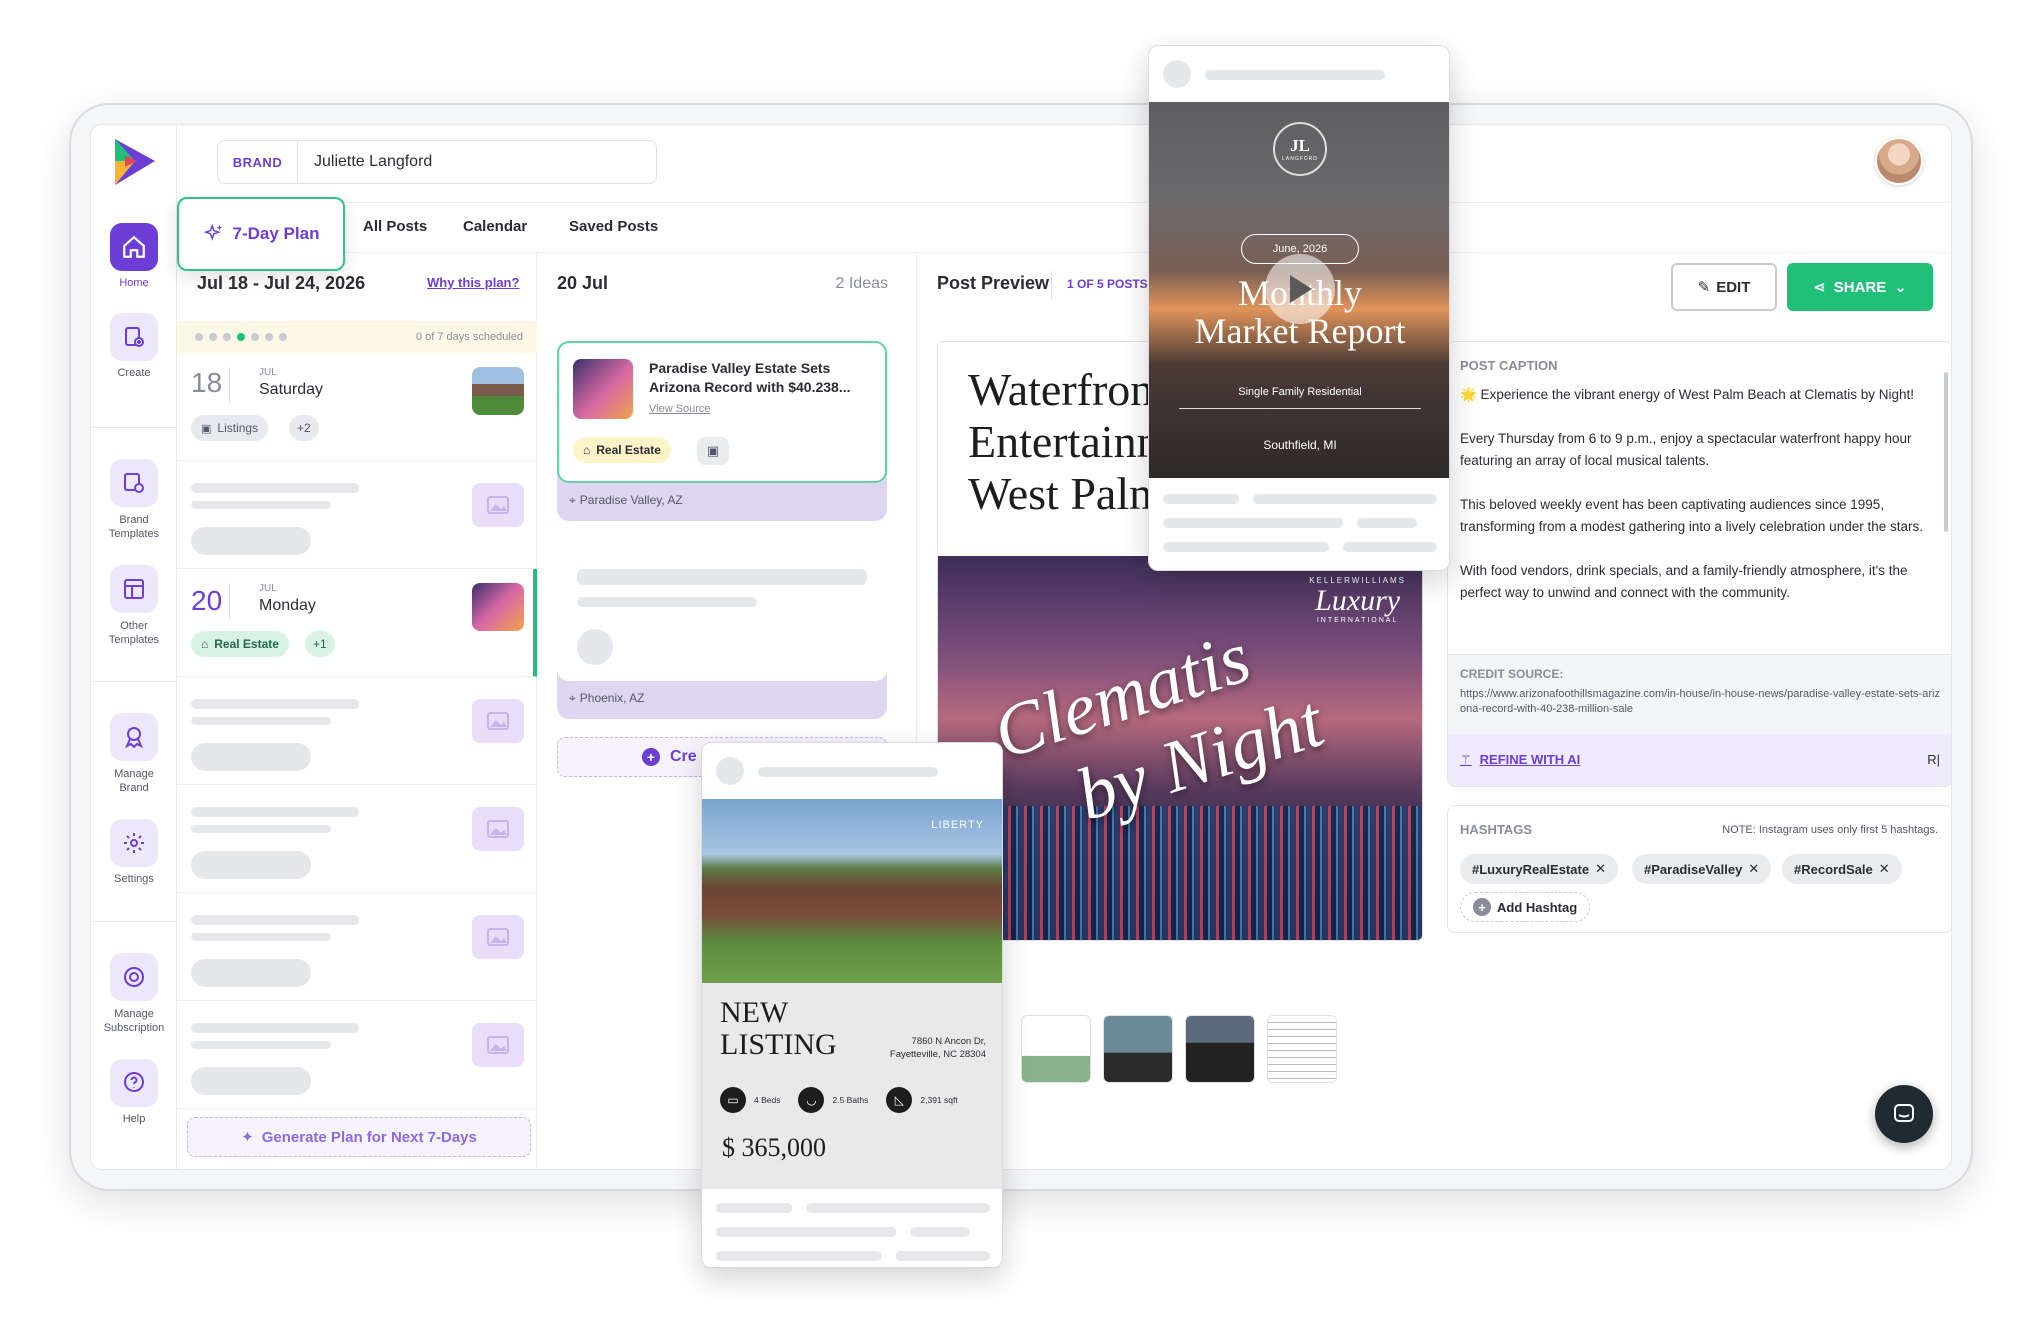 This screenshot has width=2040, height=1339. I want to click on day-row-18: 18 JUL Saturday ▣ Listings +2, so click(357, 407).